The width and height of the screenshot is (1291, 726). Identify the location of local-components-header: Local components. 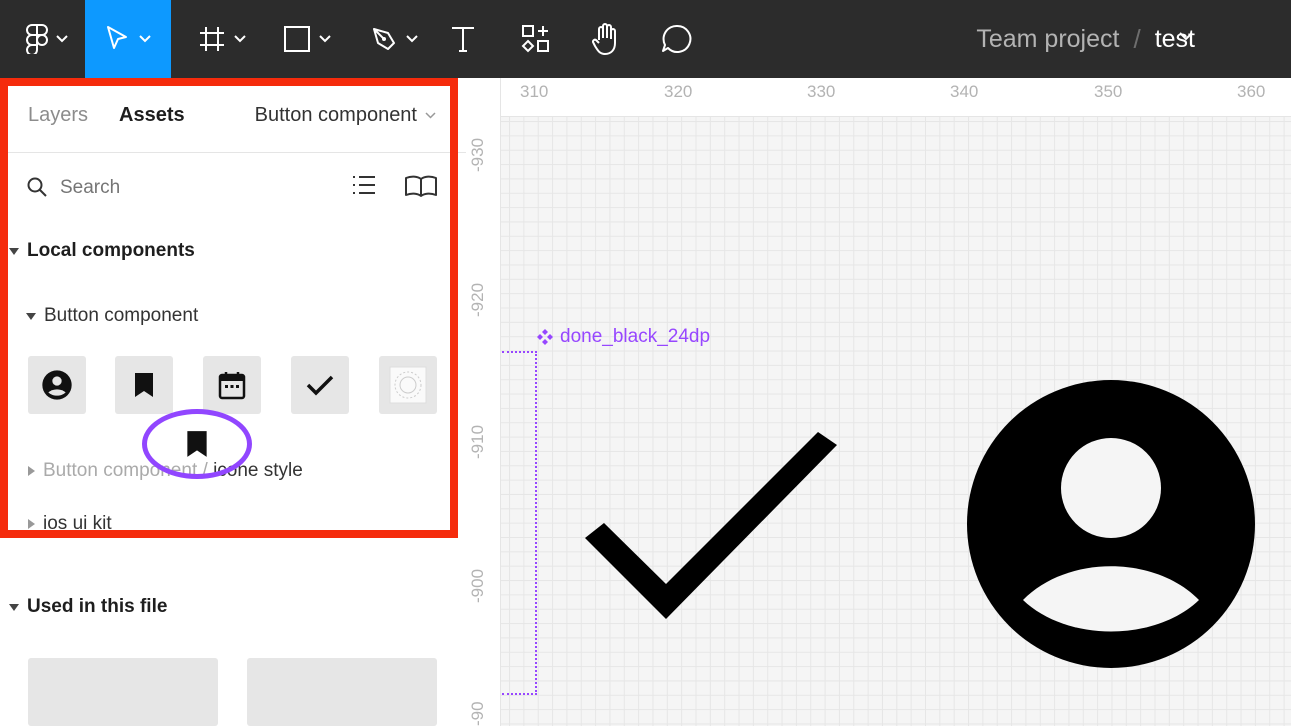
(102, 251).